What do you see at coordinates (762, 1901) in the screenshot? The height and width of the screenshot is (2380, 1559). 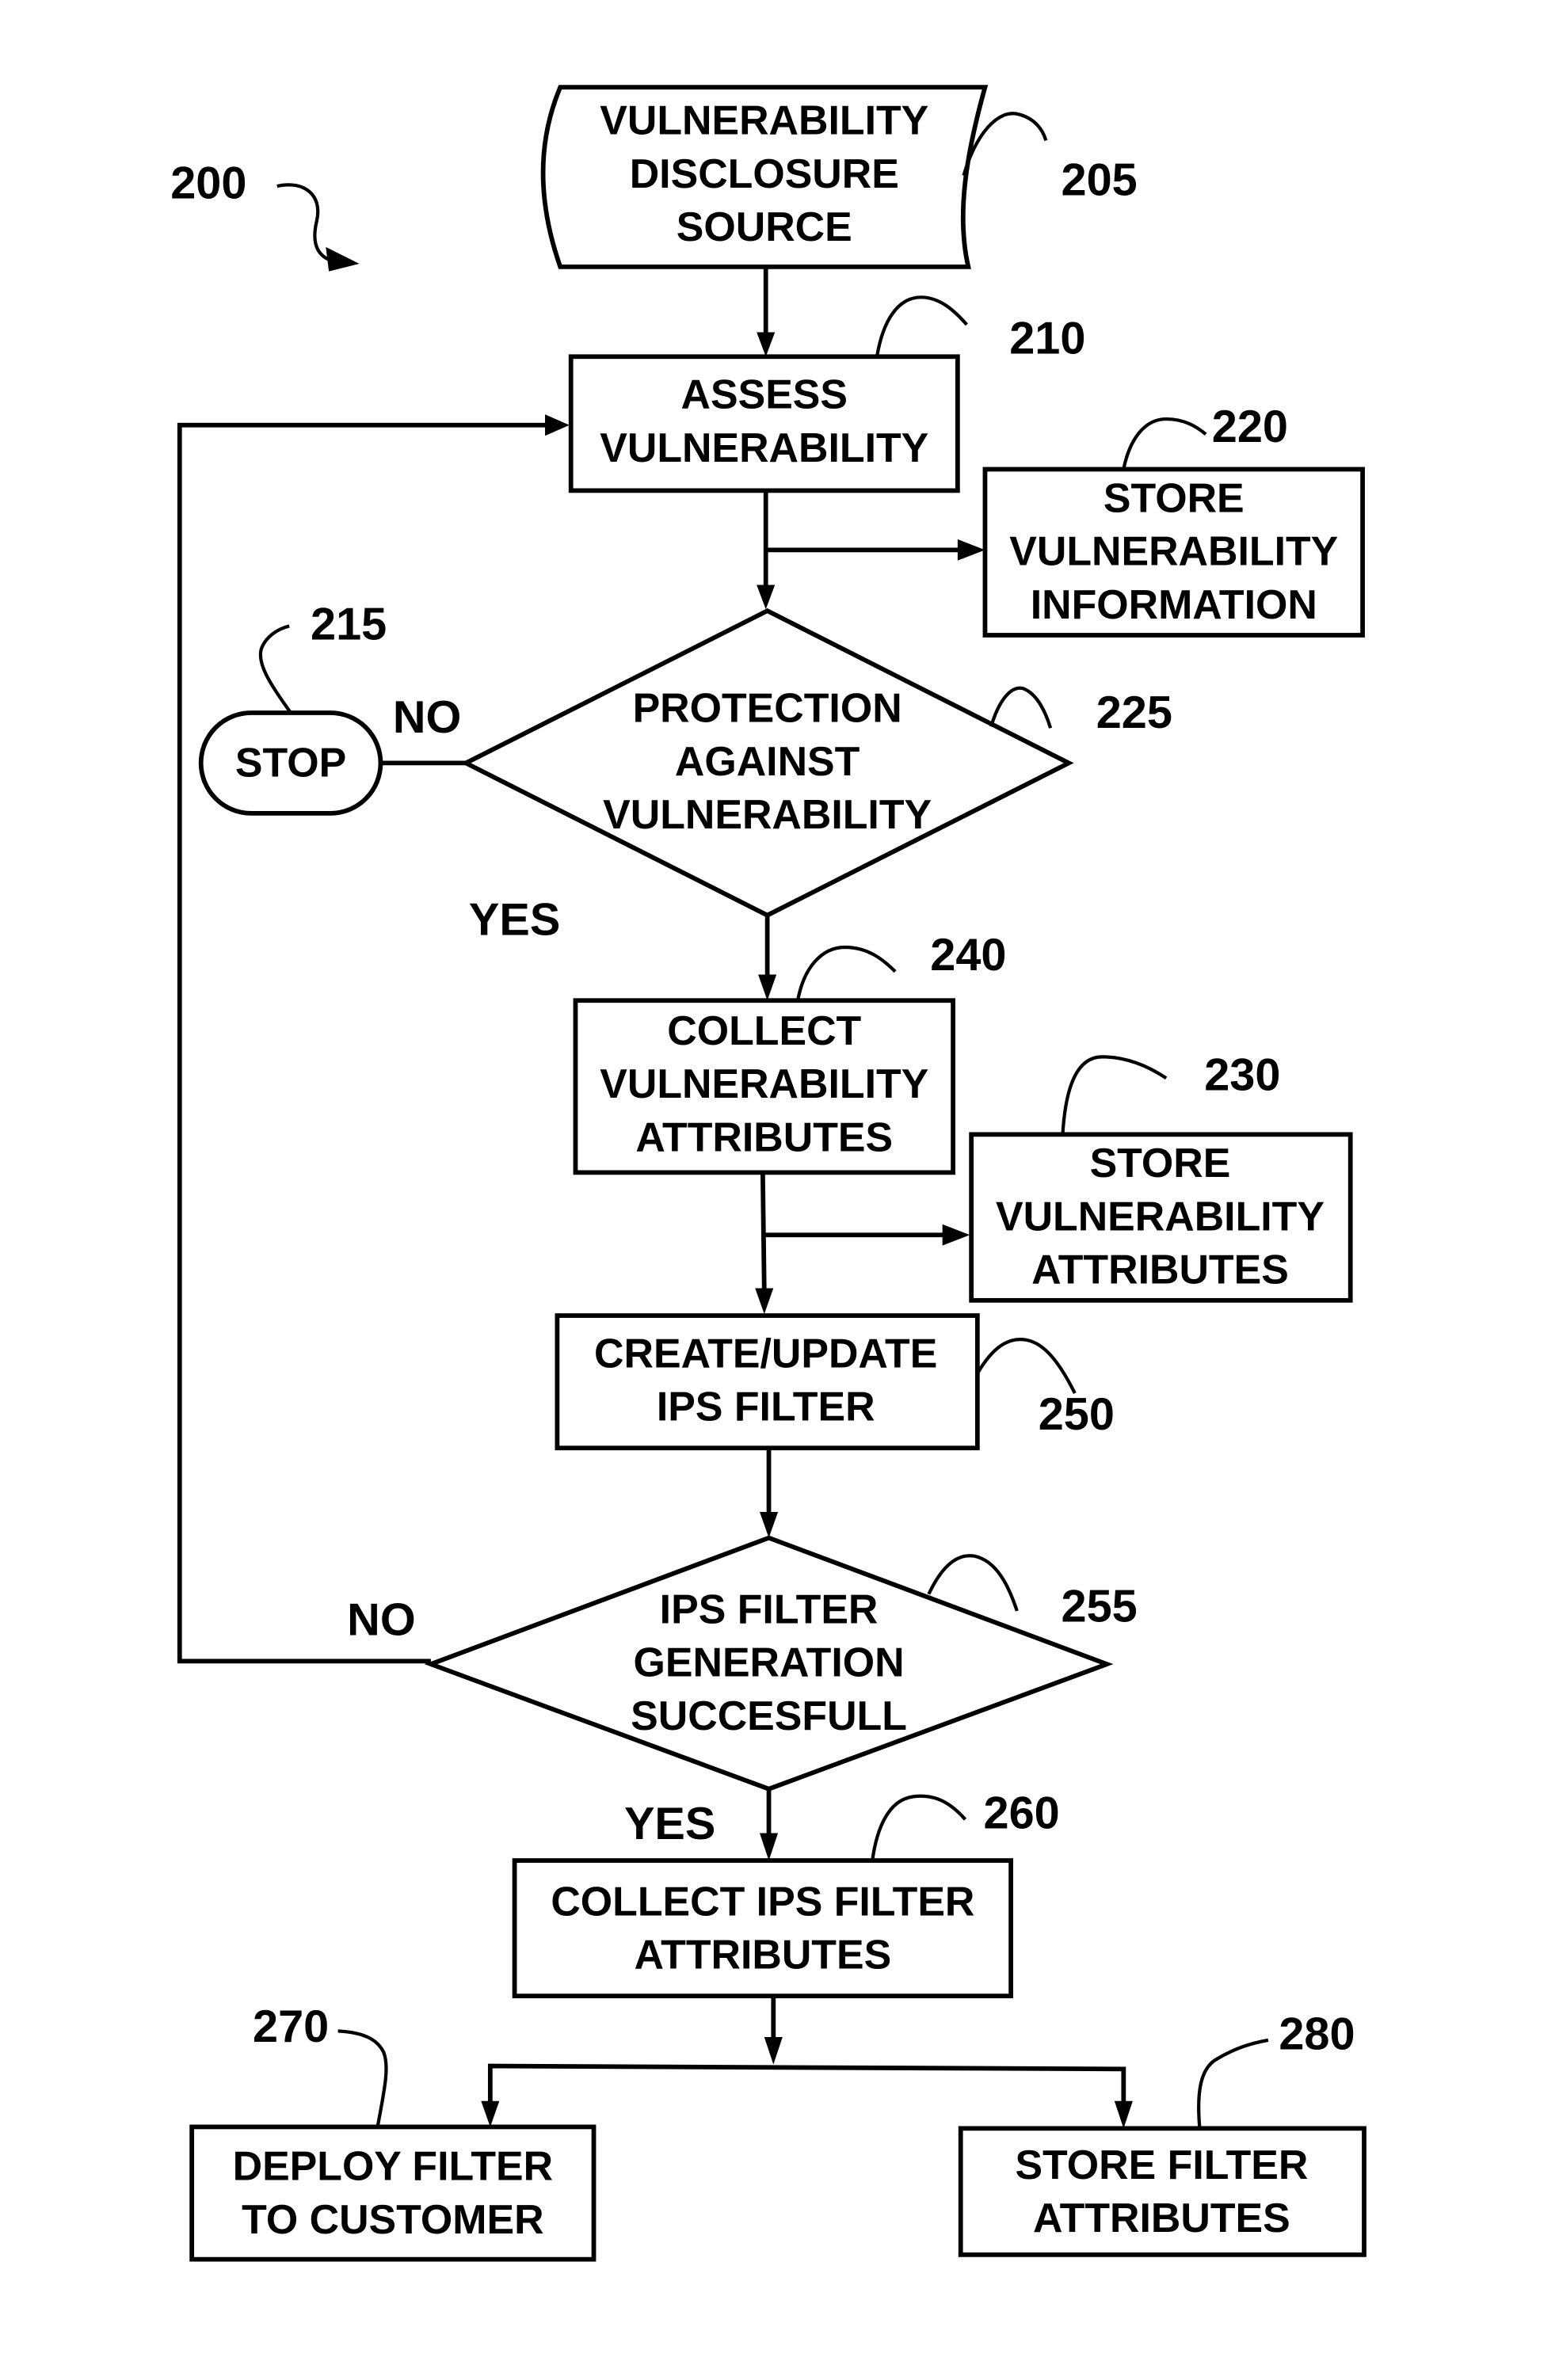 I see `node-collect-ips-line-1: COLLECT IPS FILTER` at bounding box center [762, 1901].